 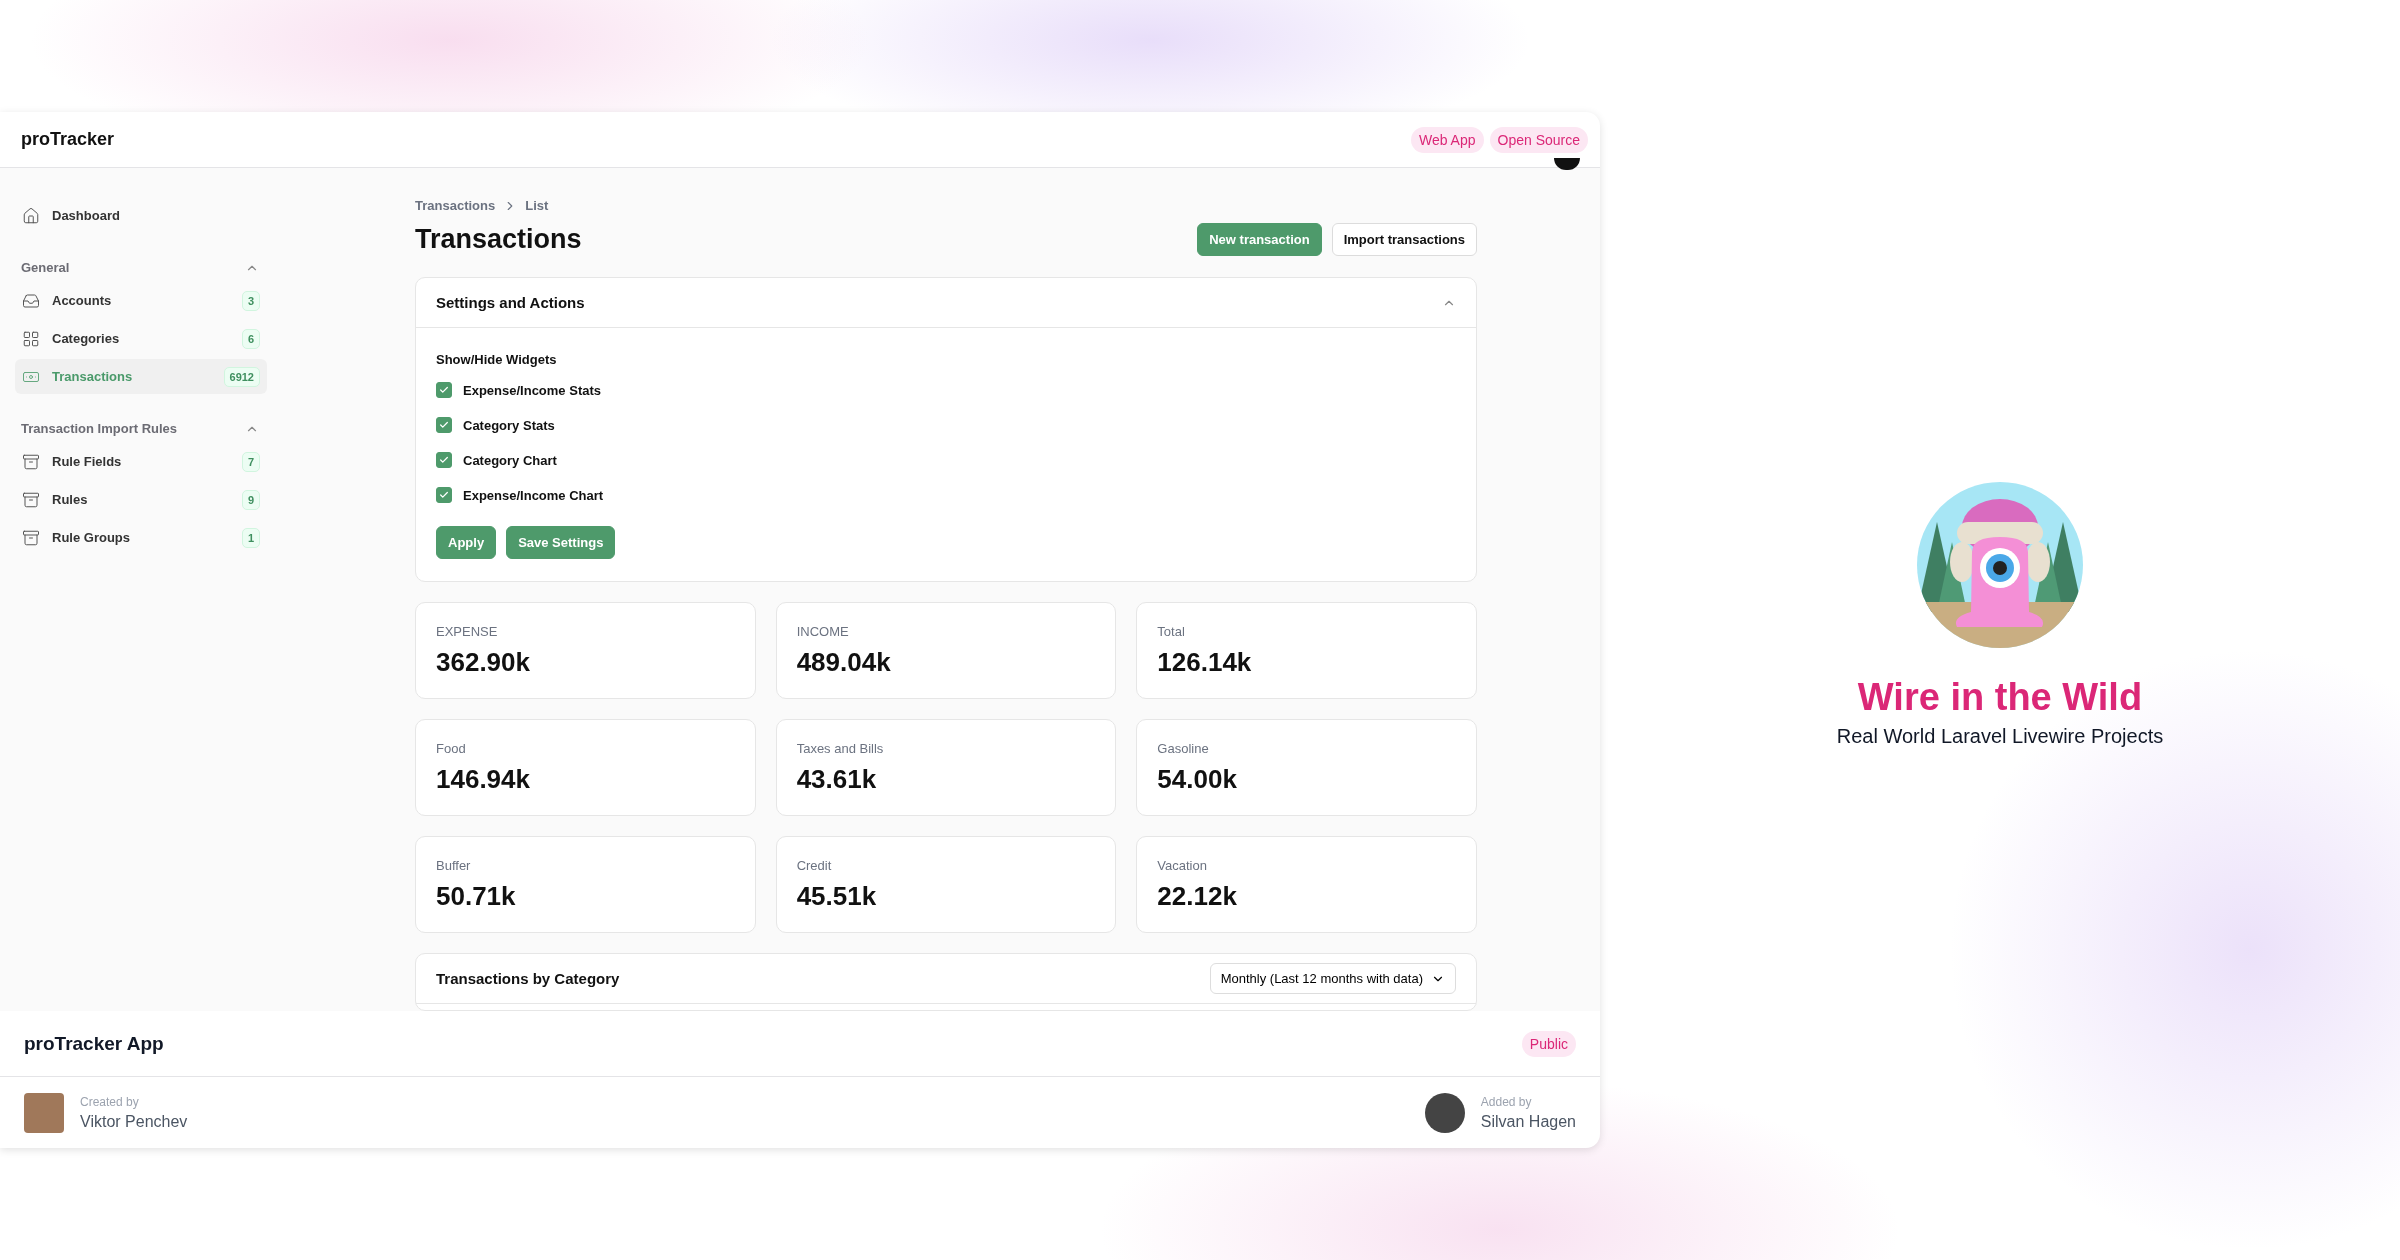 What do you see at coordinates (1197, 779) in the screenshot?
I see `stat-value: 54.00k` at bounding box center [1197, 779].